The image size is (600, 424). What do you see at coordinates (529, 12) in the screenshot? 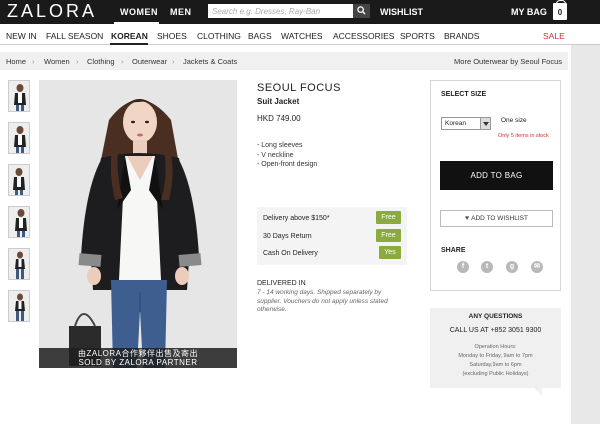
I see `my-bag-link: MY BAG` at bounding box center [529, 12].